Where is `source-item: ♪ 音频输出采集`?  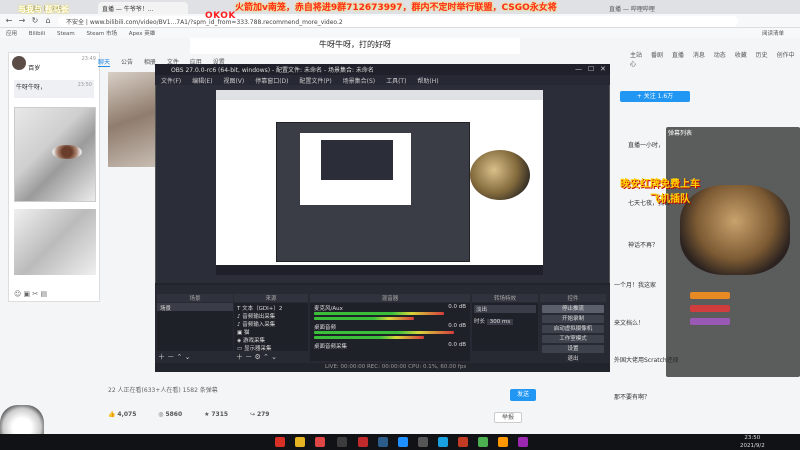 source-item: ♪ 音频输出采集 is located at coordinates (271, 316).